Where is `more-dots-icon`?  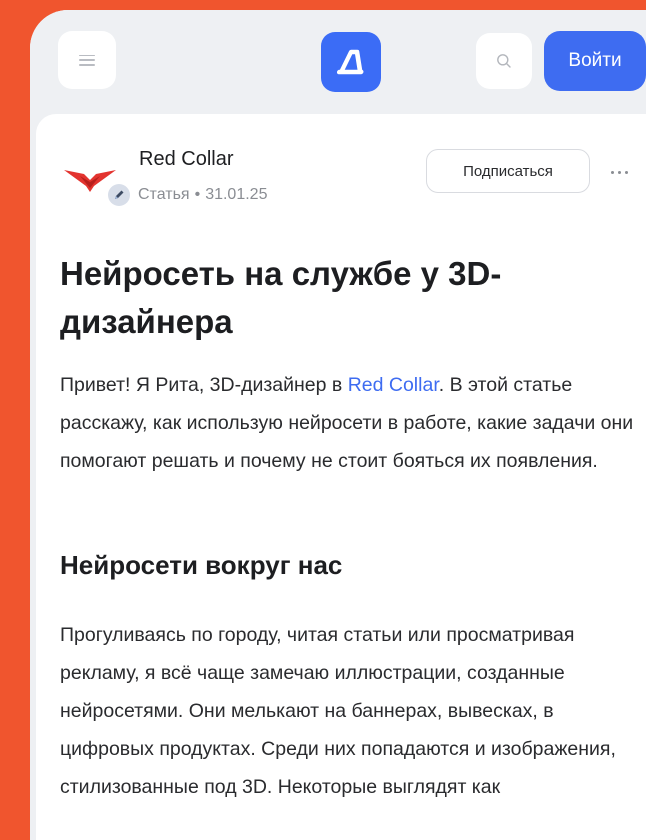 more-dots-icon is located at coordinates (619, 172).